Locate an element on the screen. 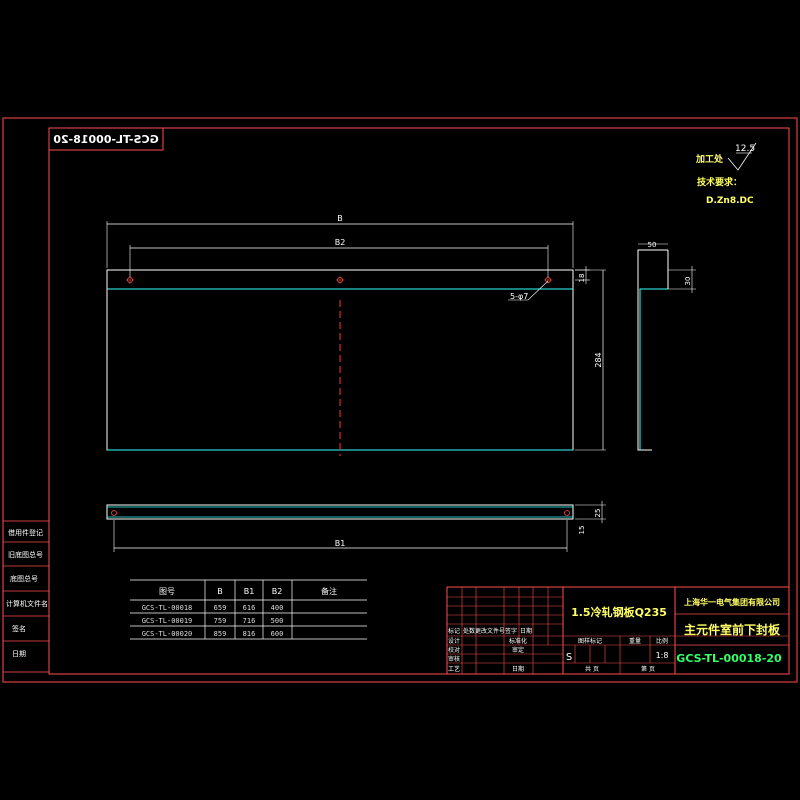  stage-label: 图样标记 is located at coordinates (590, 641).